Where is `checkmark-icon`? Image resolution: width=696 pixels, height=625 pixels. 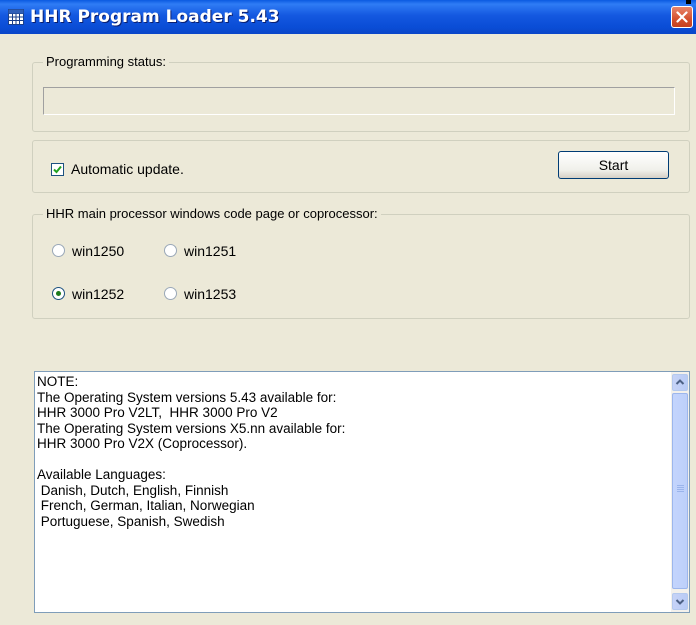
checkmark-icon is located at coordinates (57, 169).